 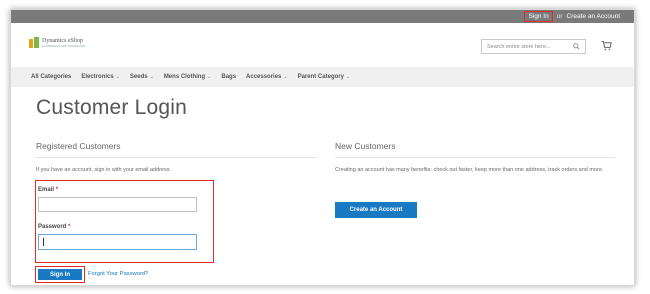 What do you see at coordinates (184, 77) in the screenshot?
I see `nav-item-label: Mens Clothing` at bounding box center [184, 77].